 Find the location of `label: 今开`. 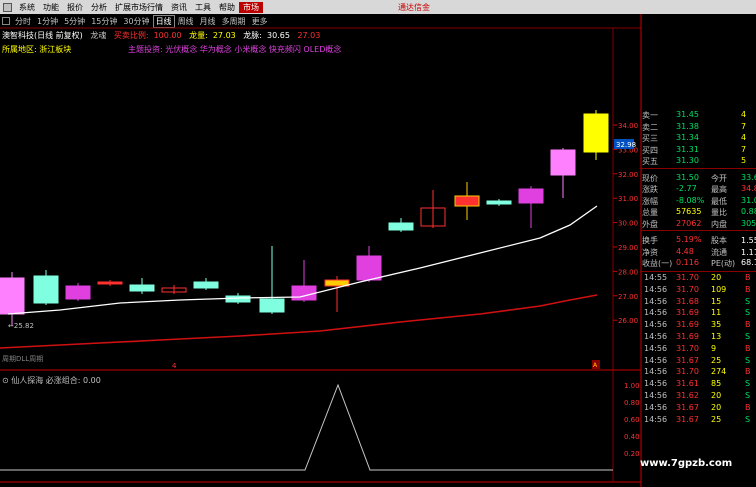

label: 今开 is located at coordinates (719, 178).